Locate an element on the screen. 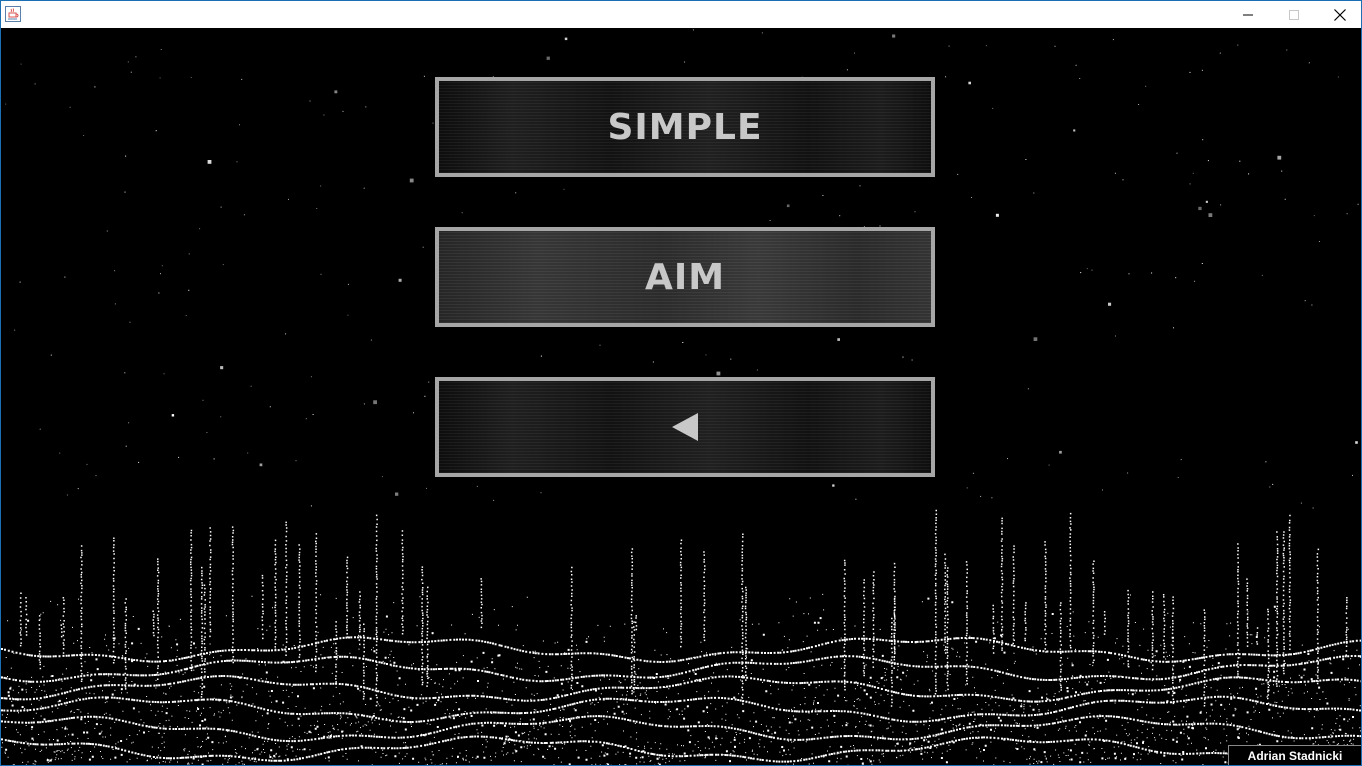 Image resolution: width=1362 pixels, height=766 pixels. simple-mode-label: SIMPLE is located at coordinates (685, 127).